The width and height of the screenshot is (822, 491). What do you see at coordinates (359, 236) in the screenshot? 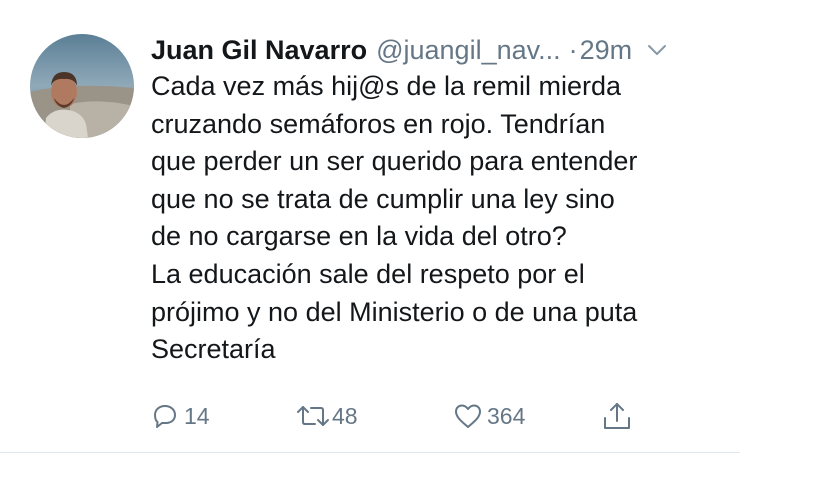
I see `tweet-text-line: de no cargarse en la vida del otro?` at bounding box center [359, 236].